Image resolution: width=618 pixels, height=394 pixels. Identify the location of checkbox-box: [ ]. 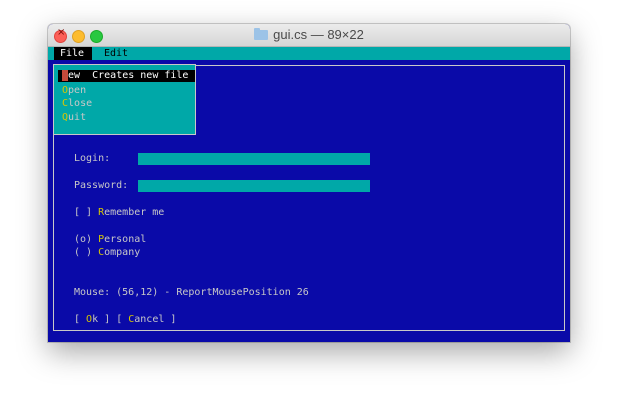
(86, 212).